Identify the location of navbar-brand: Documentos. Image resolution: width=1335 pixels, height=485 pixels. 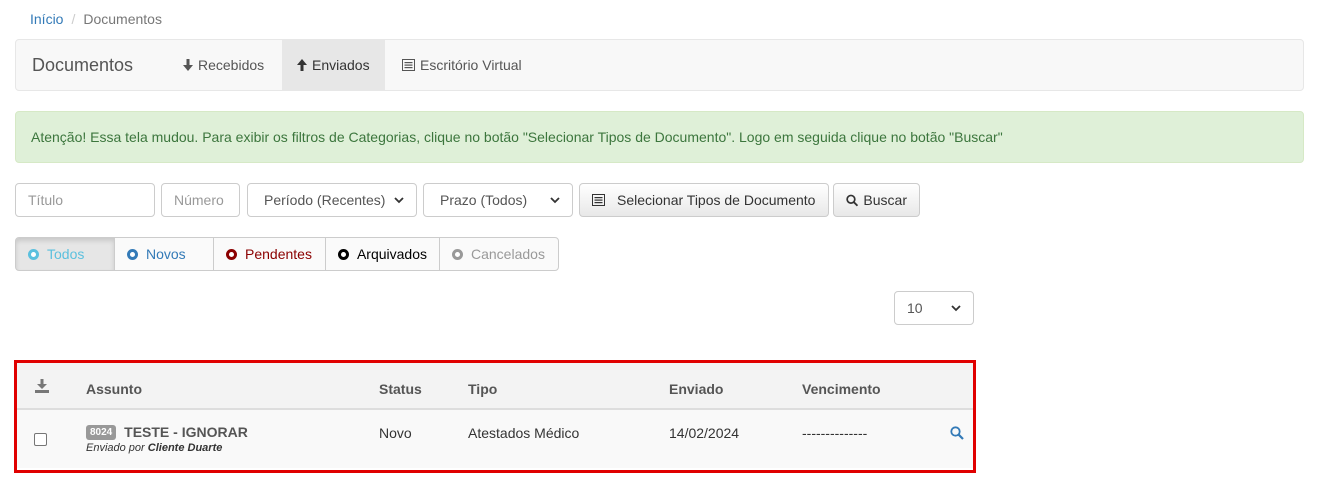
(82, 65).